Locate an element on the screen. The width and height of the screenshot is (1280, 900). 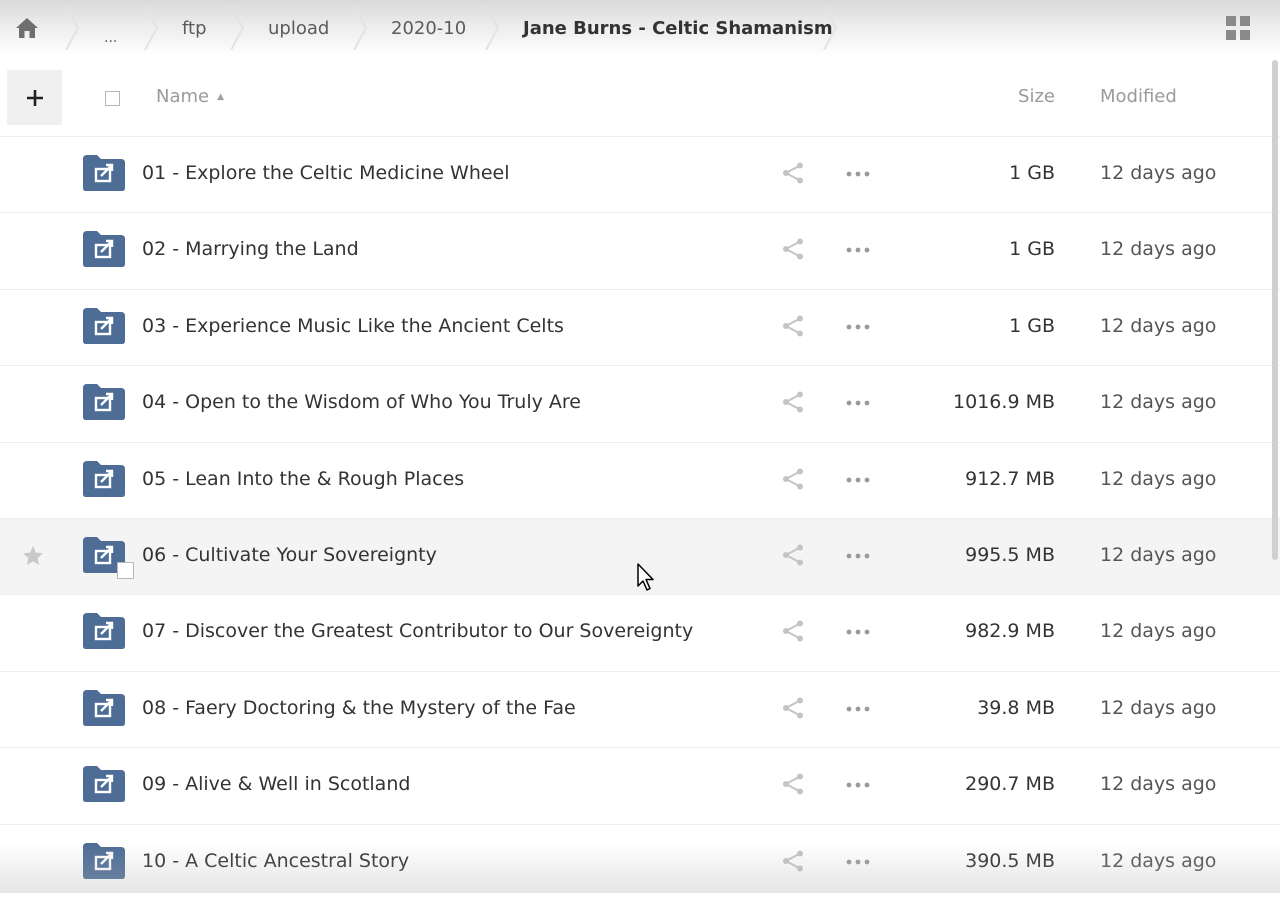
breadcrumb-item-upload: upload is located at coordinates (298, 28).